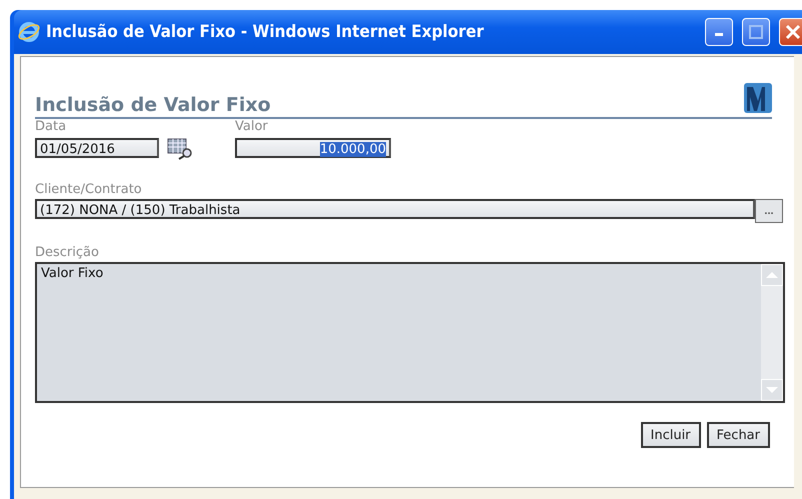 The width and height of the screenshot is (802, 499). I want to click on maximize-button, so click(756, 32).